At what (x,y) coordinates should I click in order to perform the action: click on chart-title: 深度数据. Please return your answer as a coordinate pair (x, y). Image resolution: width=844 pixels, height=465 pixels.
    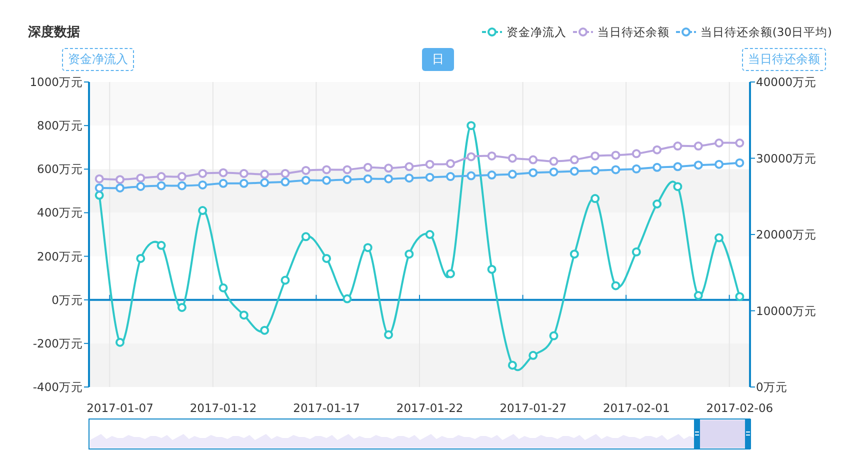
    Looking at the image, I should click on (54, 32).